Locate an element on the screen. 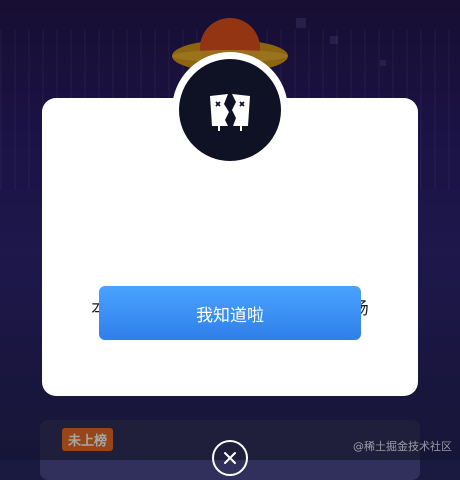 This screenshot has height=480, width=460. broken-card-icon is located at coordinates (230, 110).